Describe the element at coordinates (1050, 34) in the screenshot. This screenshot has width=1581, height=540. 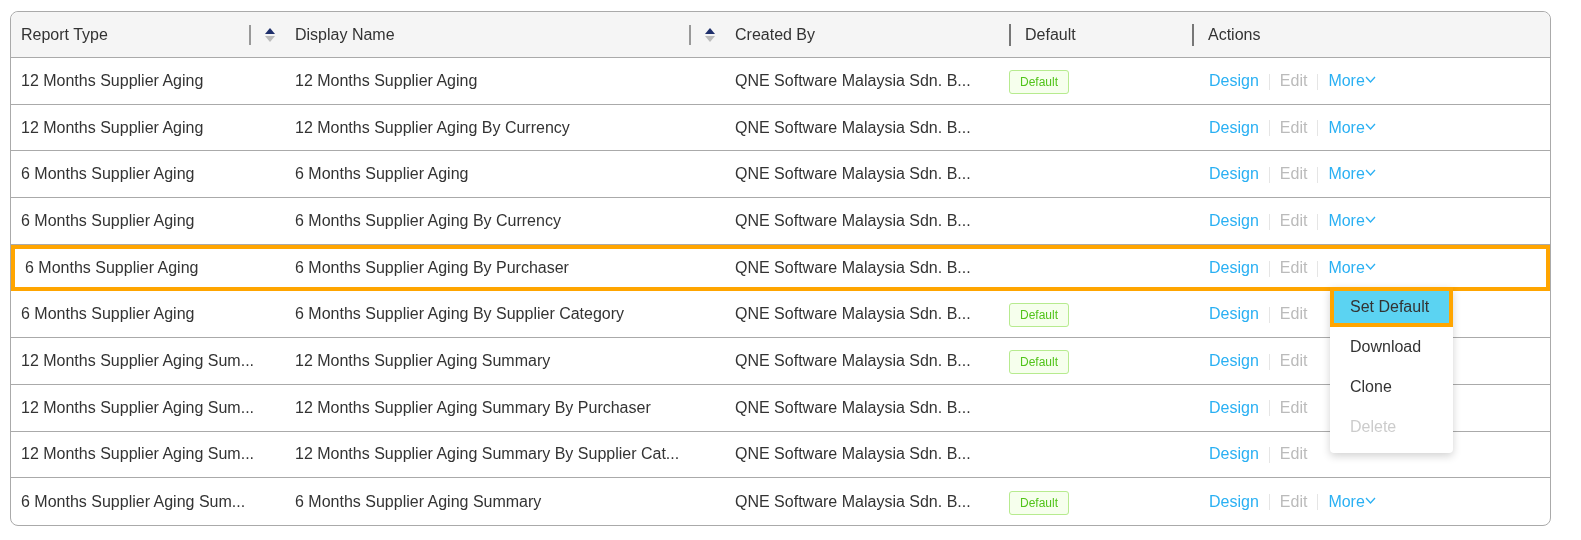
I see `column-header: Default` at that location.